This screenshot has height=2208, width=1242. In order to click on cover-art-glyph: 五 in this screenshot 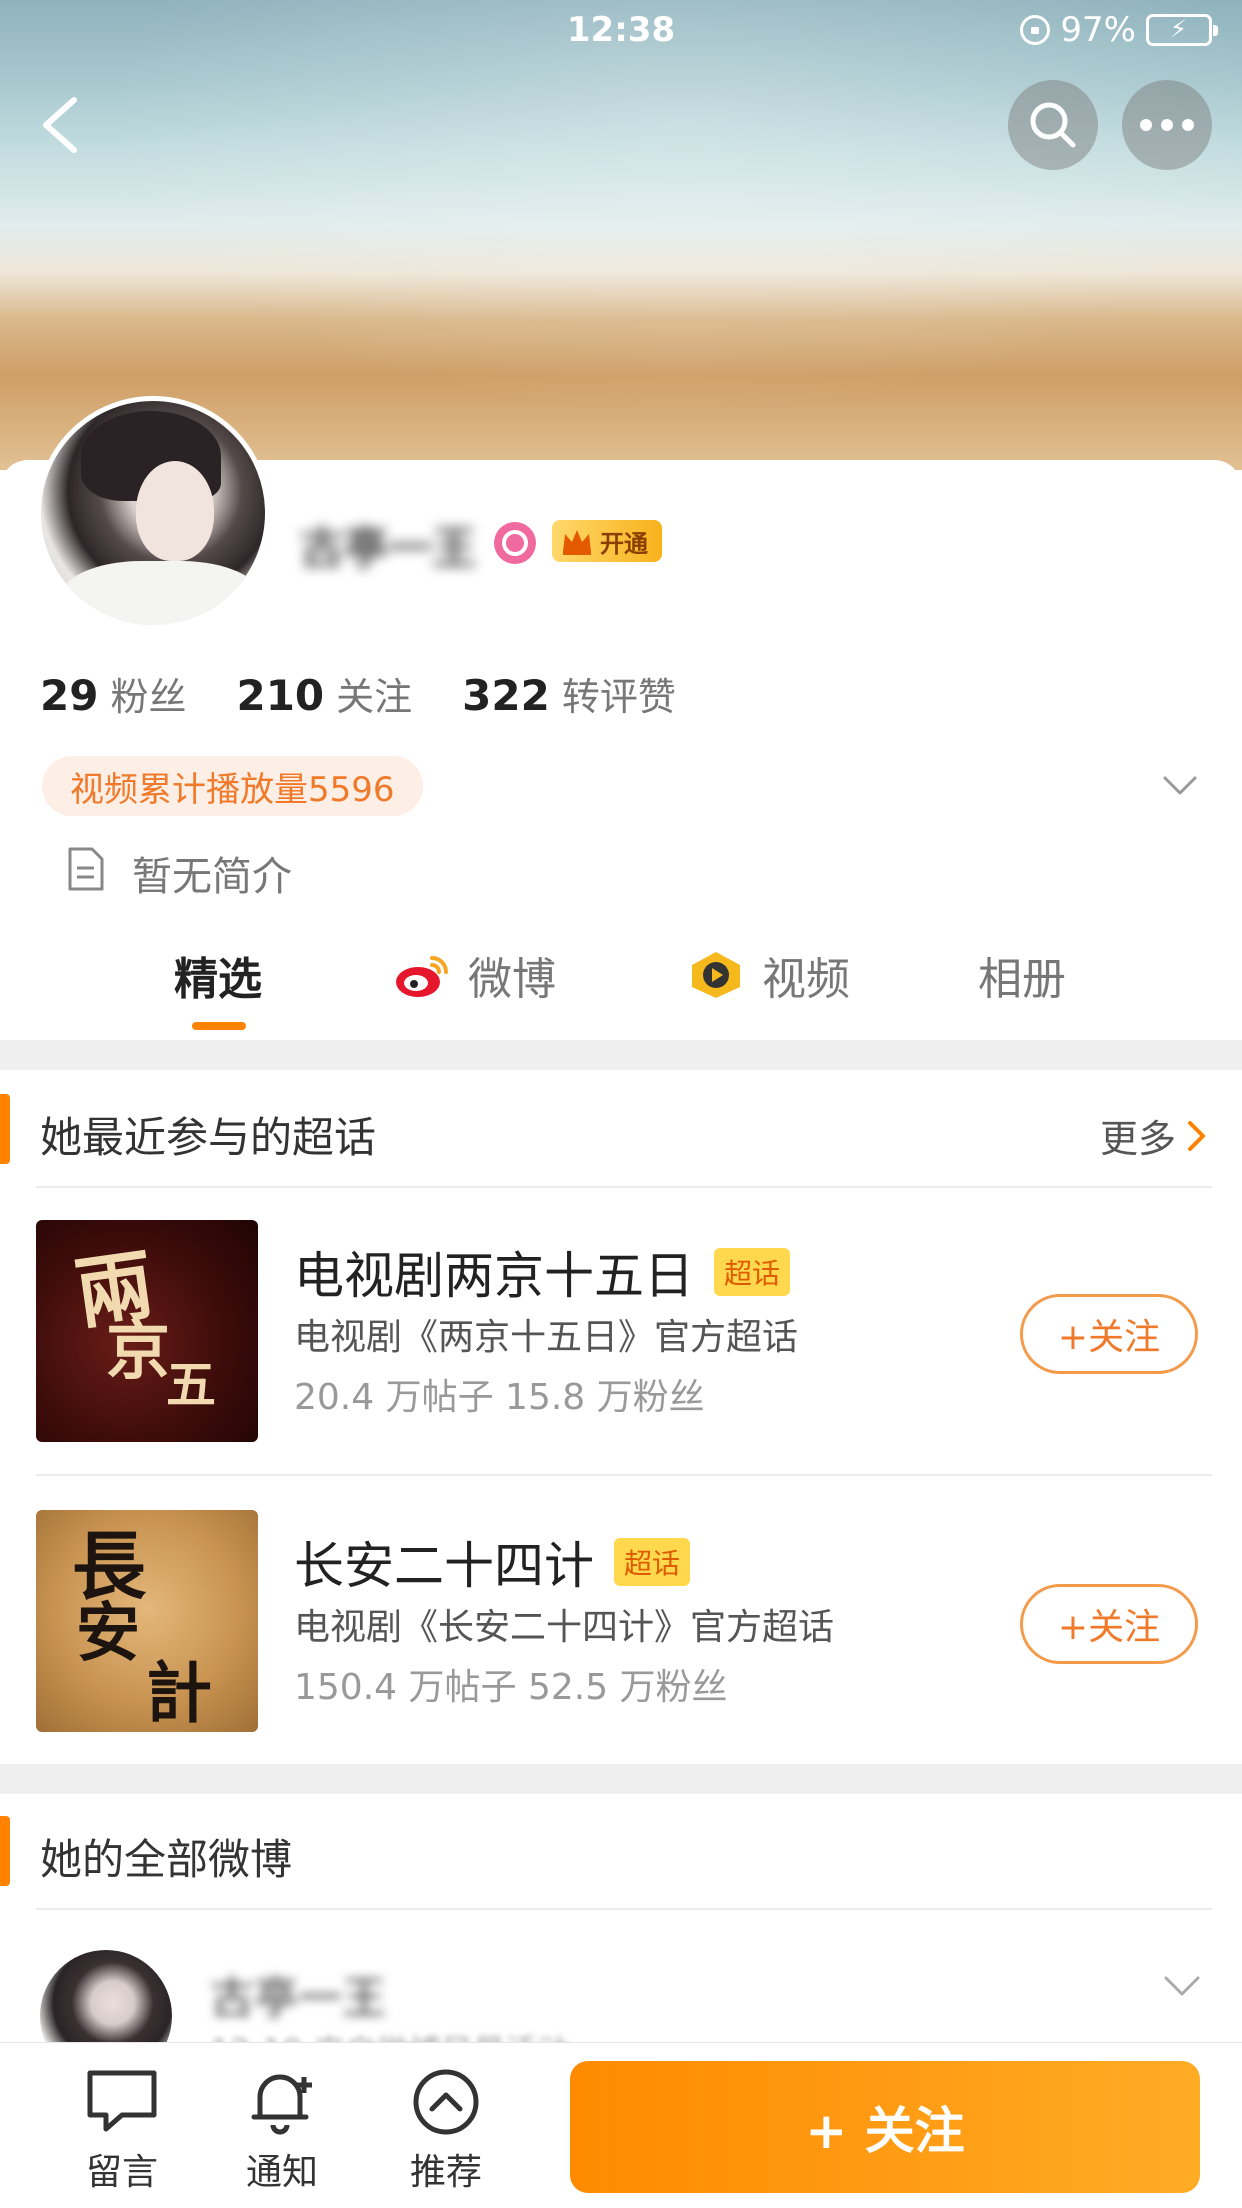, I will do `click(191, 1384)`.